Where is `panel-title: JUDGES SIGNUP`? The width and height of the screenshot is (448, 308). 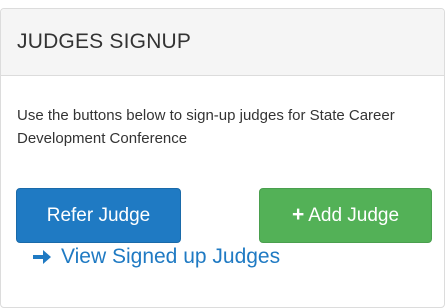
panel-title: JUDGES SIGNUP is located at coordinates (104, 41).